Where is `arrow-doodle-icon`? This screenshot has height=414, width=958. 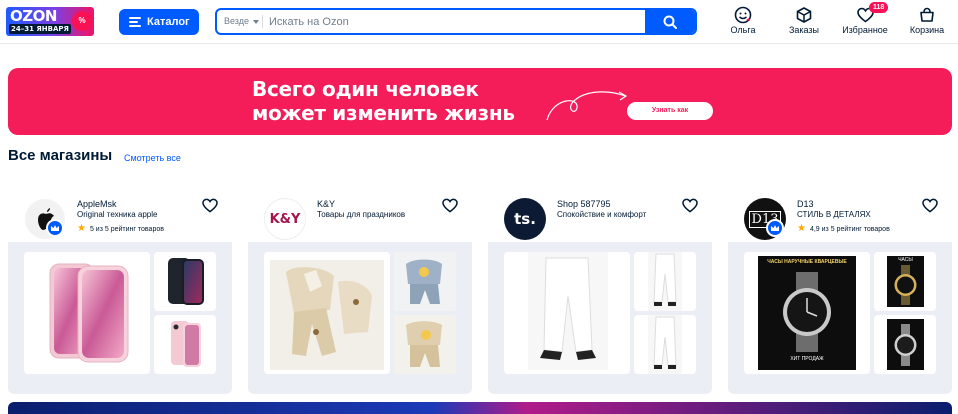 arrow-doodle-icon is located at coordinates (587, 106).